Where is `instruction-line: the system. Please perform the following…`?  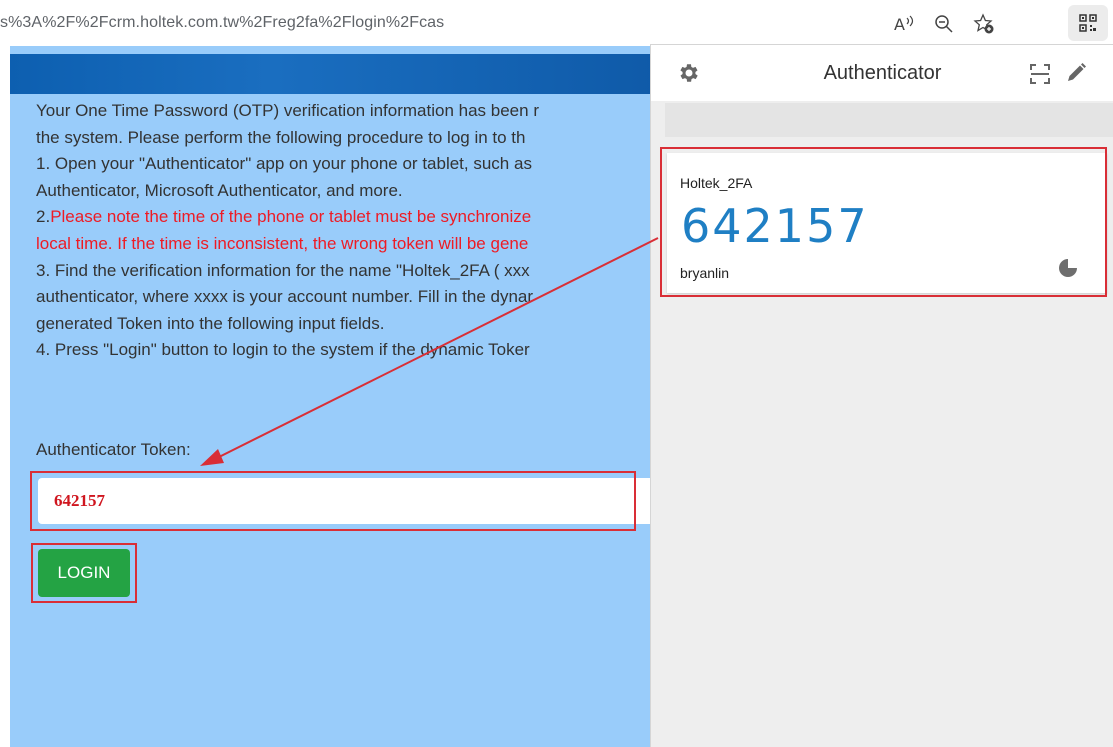
instruction-line: the system. Please perform the following… is located at coordinates (281, 137).